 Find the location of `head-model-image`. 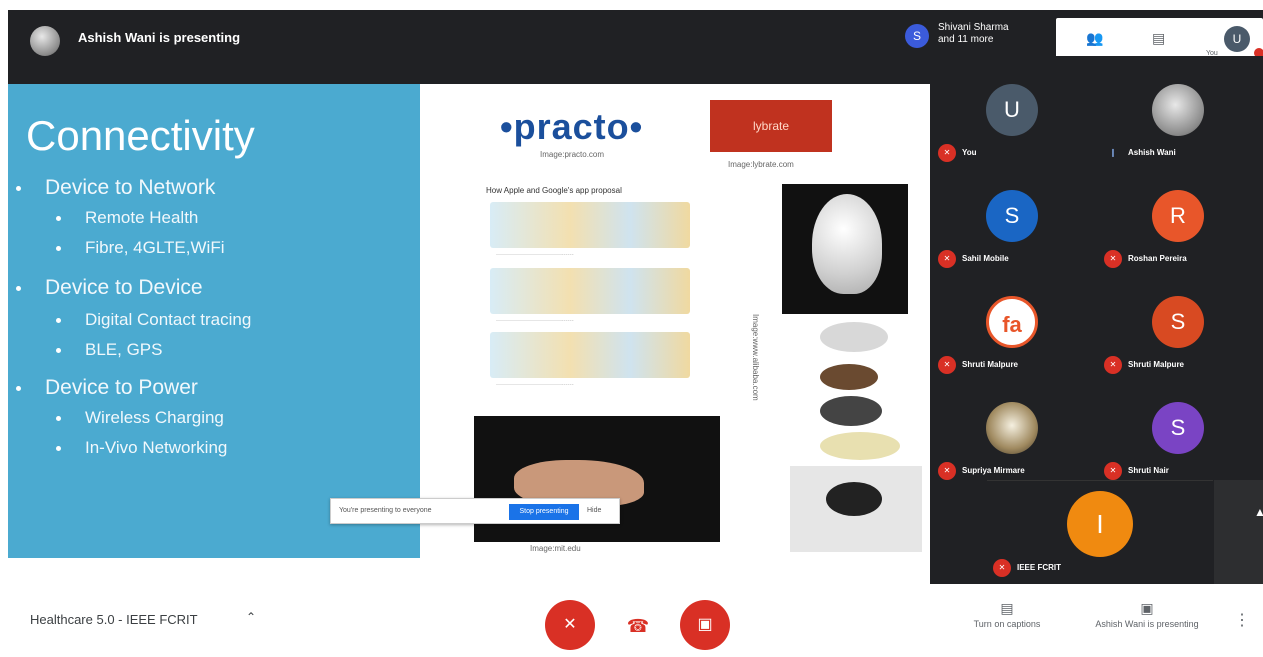

head-model-image is located at coordinates (845, 249).